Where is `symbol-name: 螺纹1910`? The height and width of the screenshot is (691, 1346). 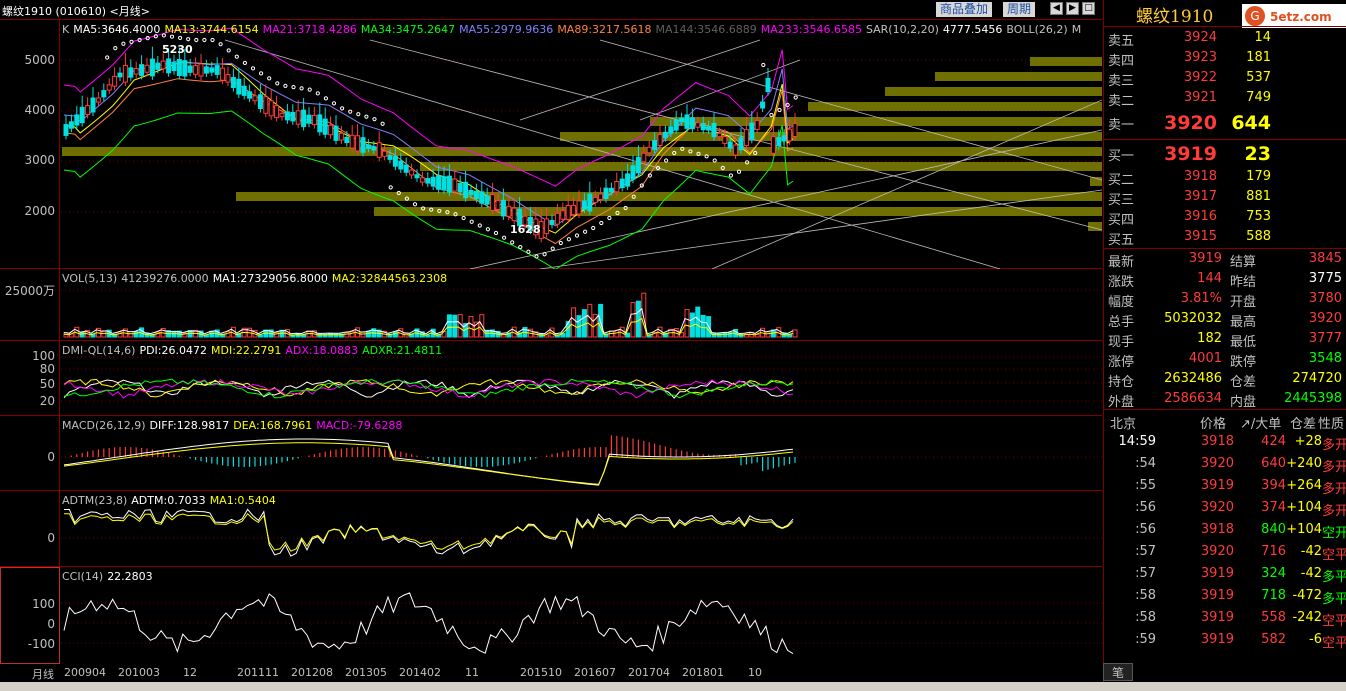 symbol-name: 螺纹1910 is located at coordinates (1175, 17).